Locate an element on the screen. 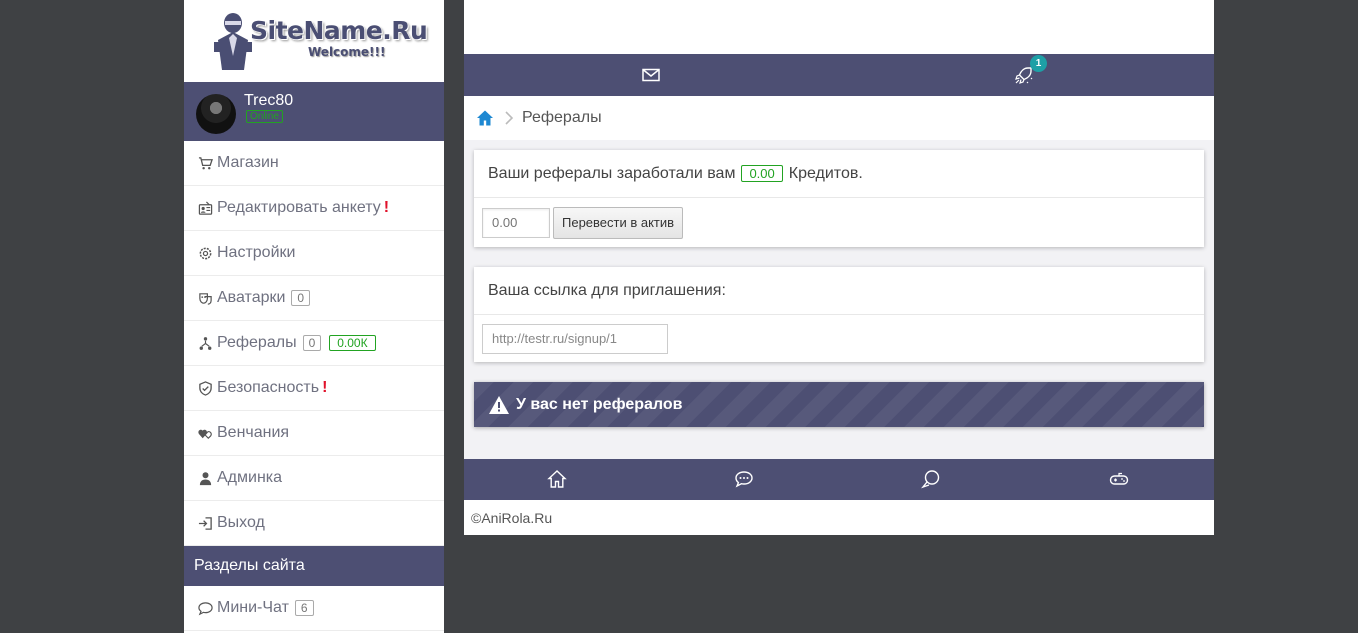 Image resolution: width=1358 pixels, height=633 pixels. sections-header: Разделы сайта is located at coordinates (314, 566).